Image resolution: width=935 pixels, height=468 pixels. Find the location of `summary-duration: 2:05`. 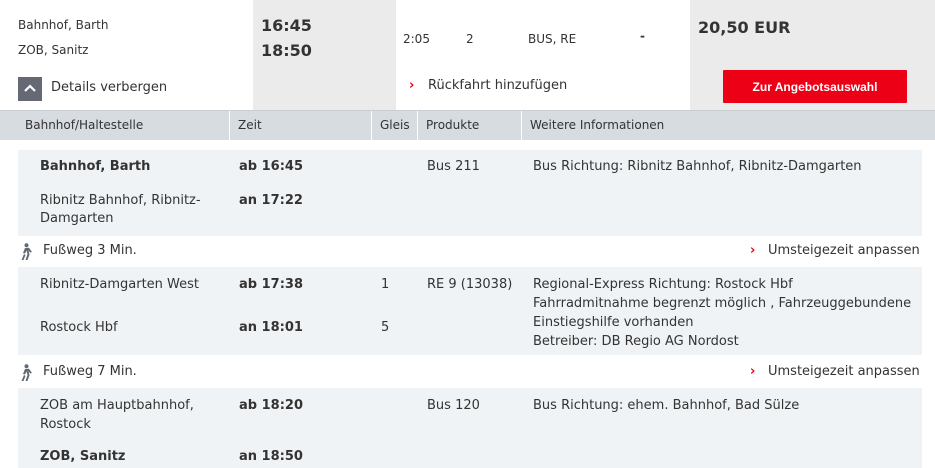

summary-duration: 2:05 is located at coordinates (416, 39).